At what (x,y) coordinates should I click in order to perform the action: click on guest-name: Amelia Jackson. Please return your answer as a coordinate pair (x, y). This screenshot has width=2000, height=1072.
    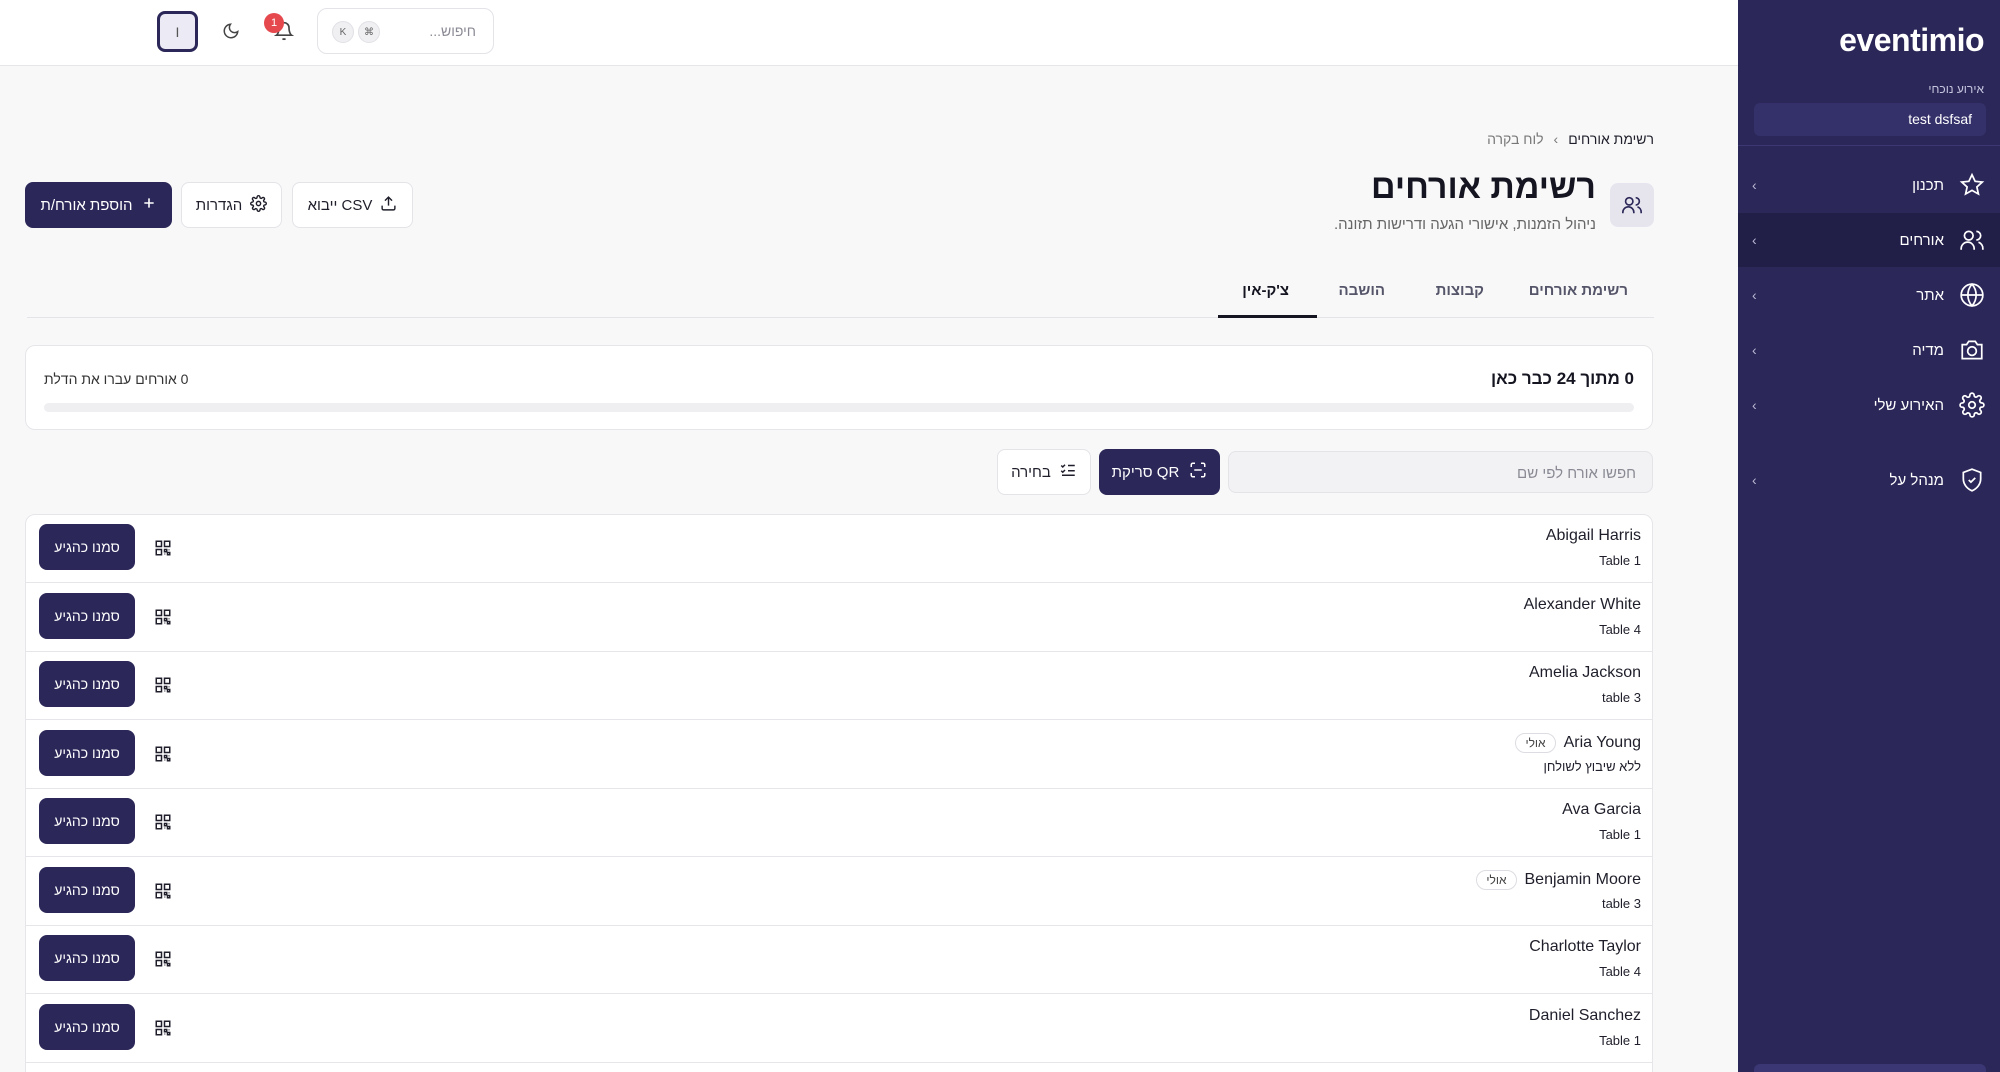
    Looking at the image, I should click on (1584, 672).